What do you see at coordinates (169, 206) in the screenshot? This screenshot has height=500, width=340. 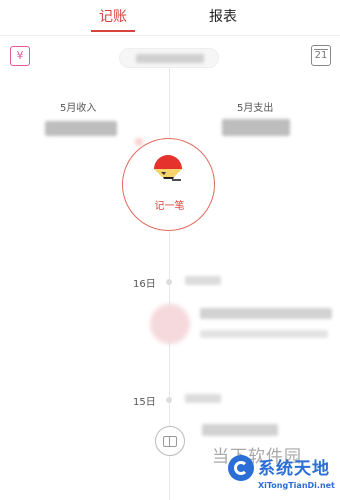 I see `record-button-label: 记一笔` at bounding box center [169, 206].